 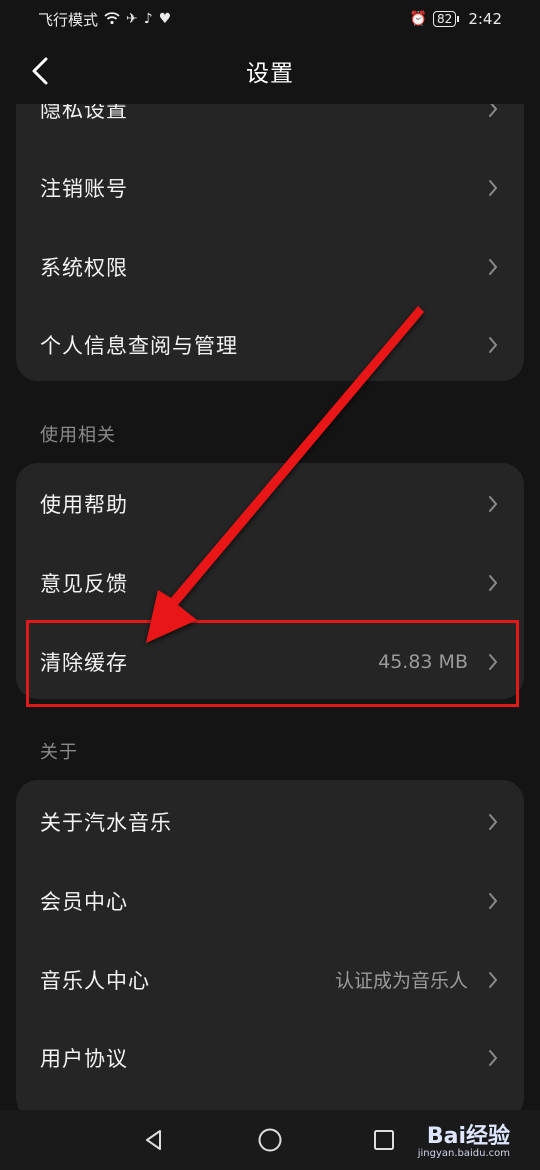 I want to click on settings-item-feedback: 意见反馈, so click(x=270, y=582).